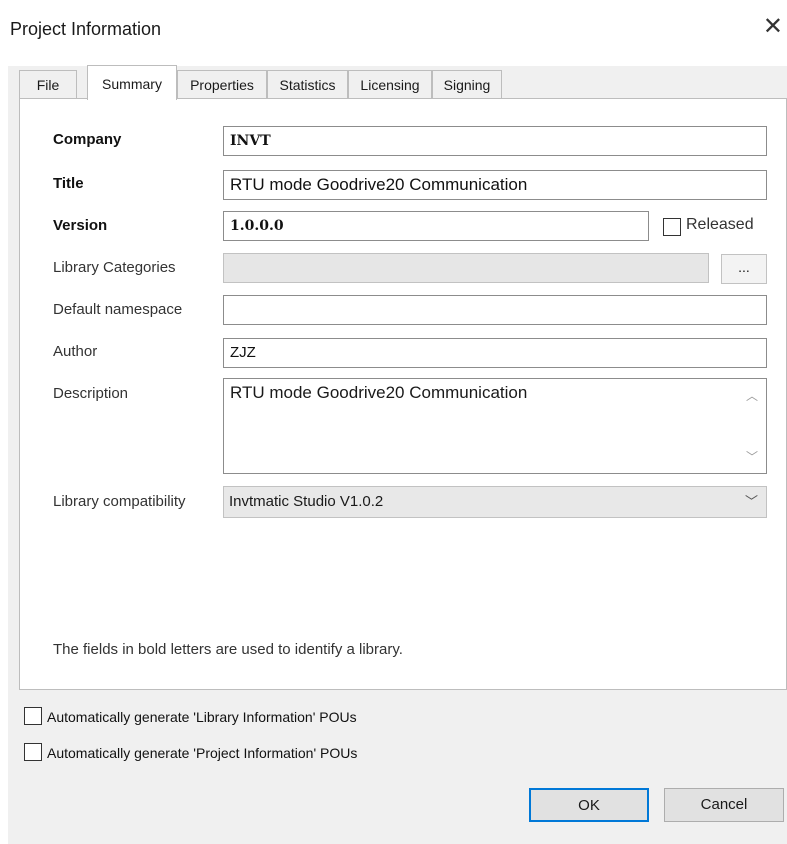 The width and height of the screenshot is (787, 844). Describe the element at coordinates (132, 82) in the screenshot. I see `tab-summary: Summary` at that location.